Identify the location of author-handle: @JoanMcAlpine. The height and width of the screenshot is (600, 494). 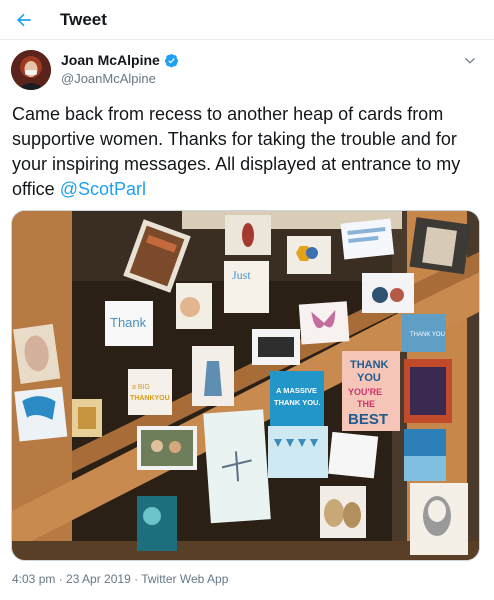
(108, 78).